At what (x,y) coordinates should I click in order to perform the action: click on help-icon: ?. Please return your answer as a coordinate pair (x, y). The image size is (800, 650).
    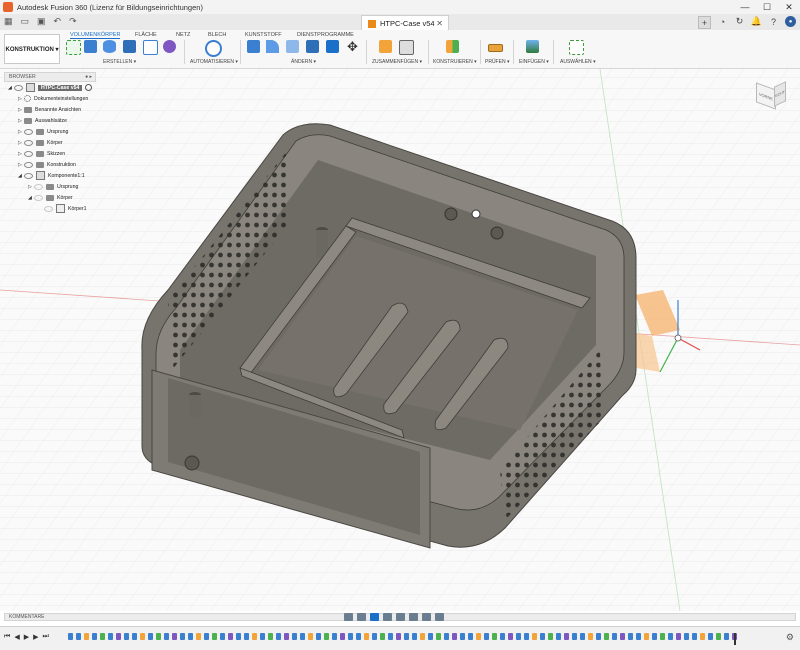
    Looking at the image, I should click on (773, 21).